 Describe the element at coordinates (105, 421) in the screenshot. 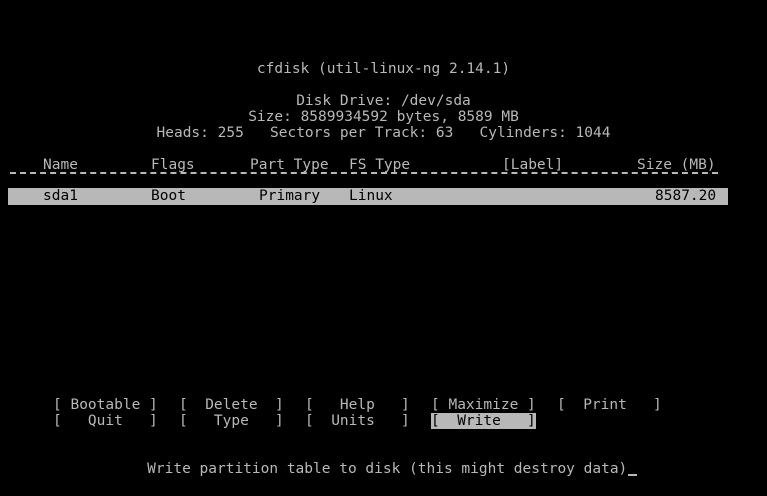

I see `quit-button: [ Quit ]` at that location.